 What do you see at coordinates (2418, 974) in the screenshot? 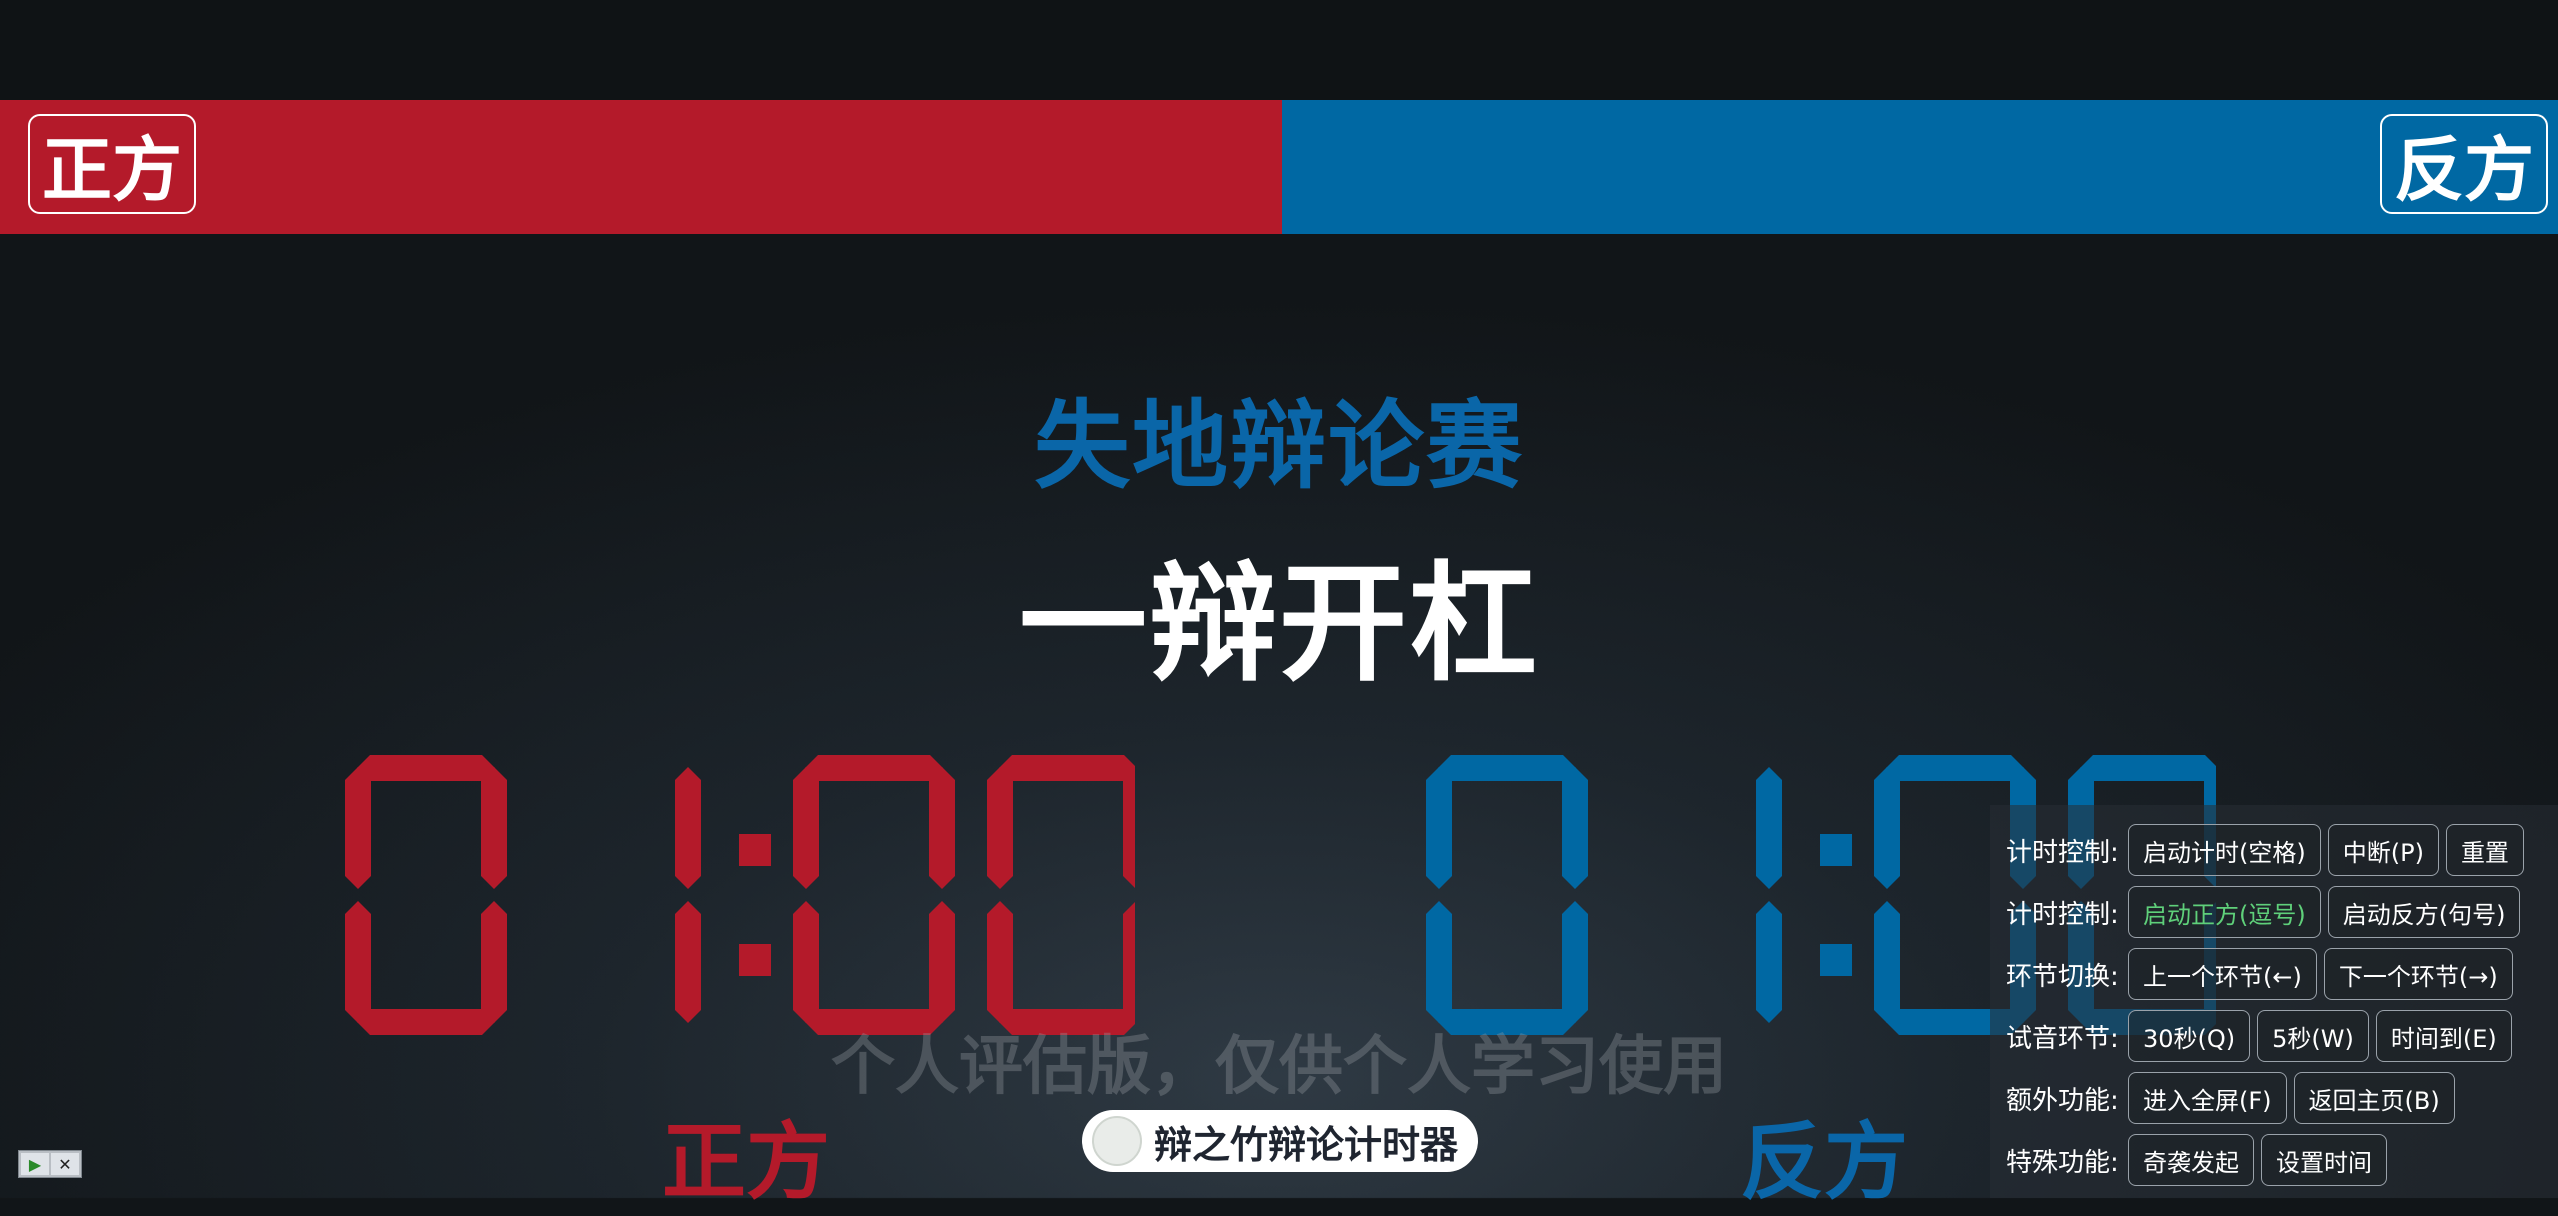
I see `control-button: 下一个环节(→)` at bounding box center [2418, 974].